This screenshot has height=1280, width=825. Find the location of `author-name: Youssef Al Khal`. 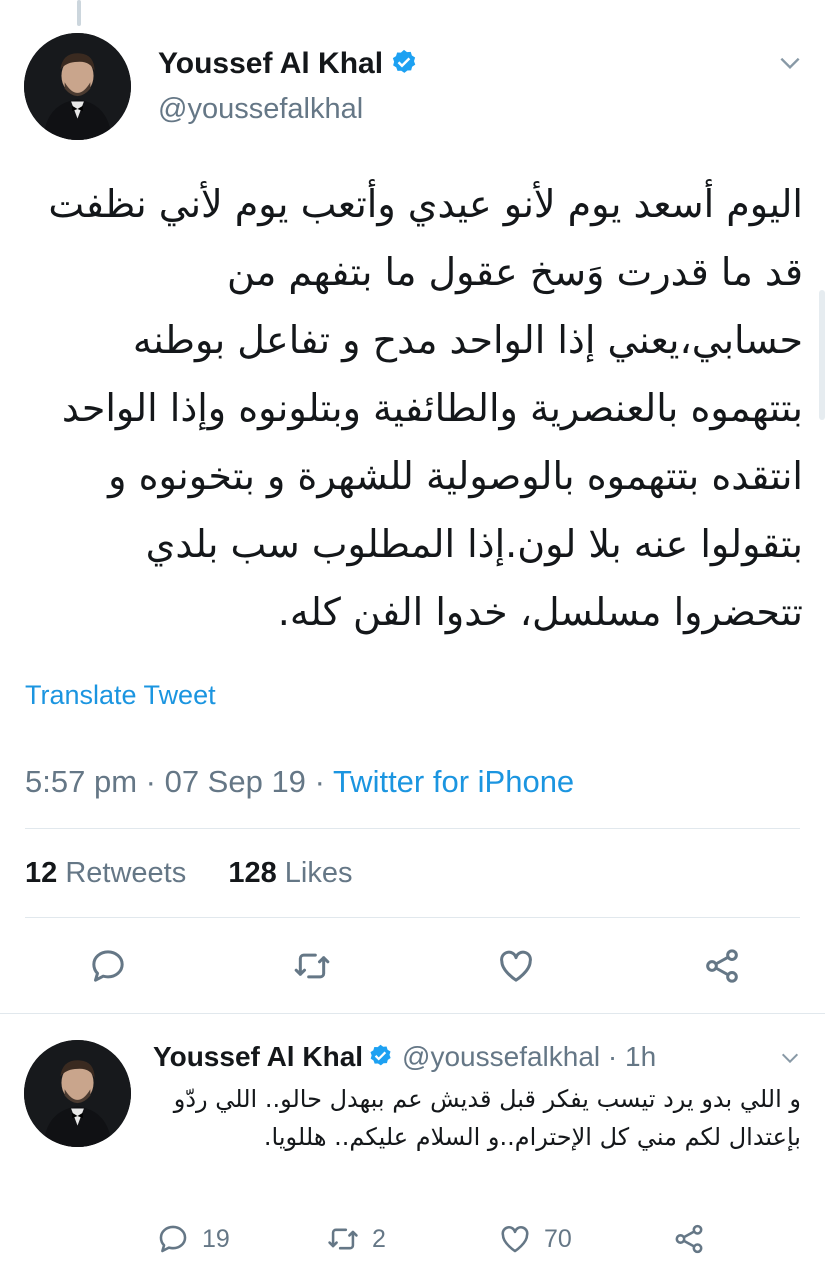

author-name: Youssef Al Khal is located at coordinates (288, 64).